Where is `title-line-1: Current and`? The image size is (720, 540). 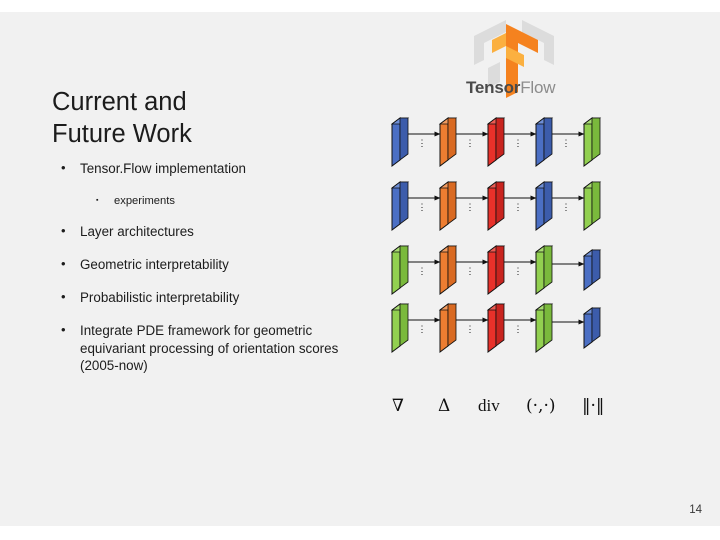
title-line-1: Current and is located at coordinates (119, 102).